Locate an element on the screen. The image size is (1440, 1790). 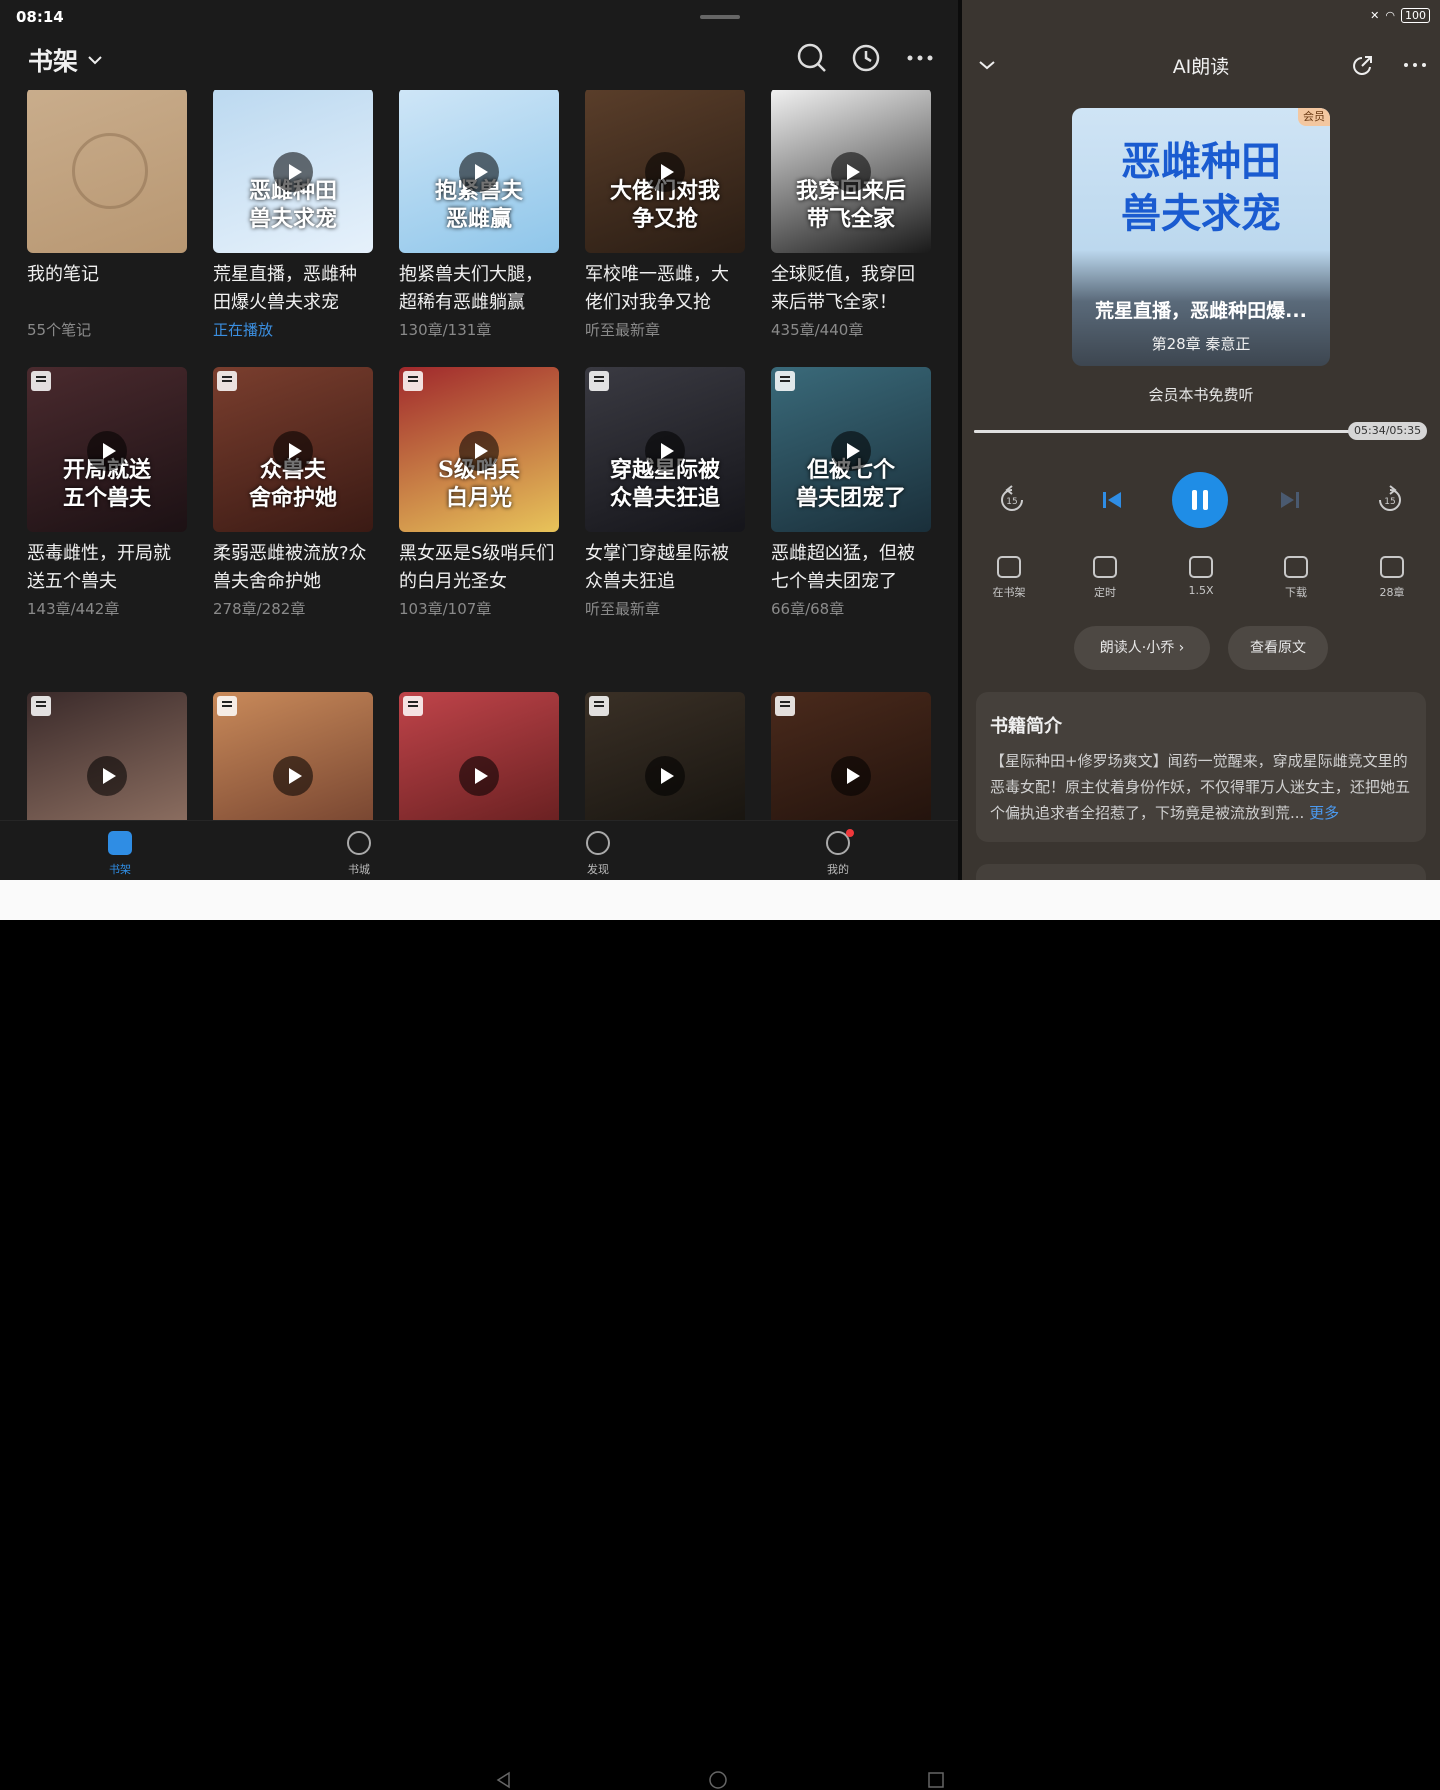
func-alarm: 定时 is located at coordinates (1105, 578).